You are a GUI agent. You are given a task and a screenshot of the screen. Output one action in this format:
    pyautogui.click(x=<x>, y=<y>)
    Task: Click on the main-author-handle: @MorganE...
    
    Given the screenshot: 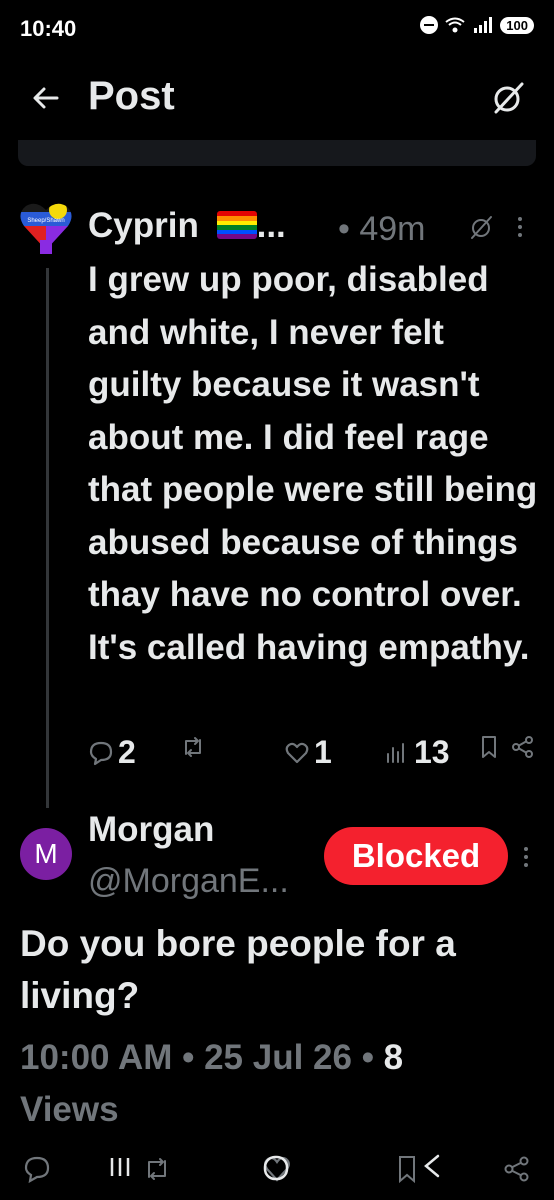 What is the action you would take?
    pyautogui.click(x=188, y=881)
    